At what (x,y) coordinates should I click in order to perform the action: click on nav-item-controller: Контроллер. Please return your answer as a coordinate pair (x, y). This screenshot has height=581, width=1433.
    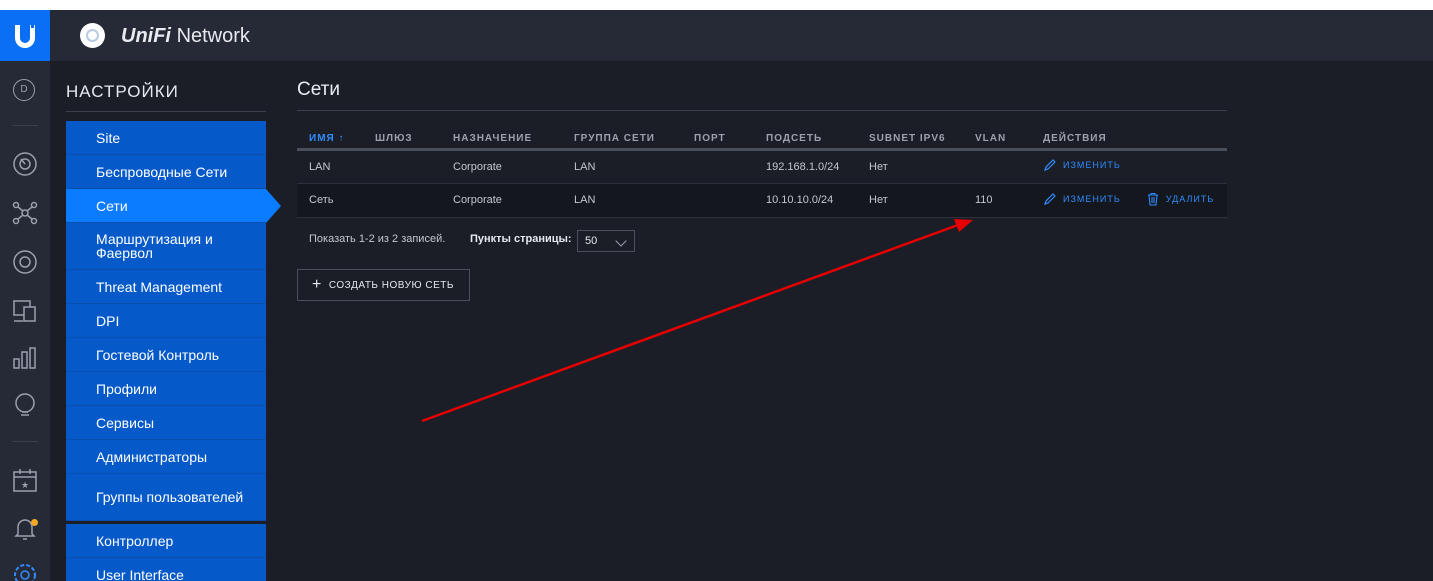
    Looking at the image, I should click on (166, 541).